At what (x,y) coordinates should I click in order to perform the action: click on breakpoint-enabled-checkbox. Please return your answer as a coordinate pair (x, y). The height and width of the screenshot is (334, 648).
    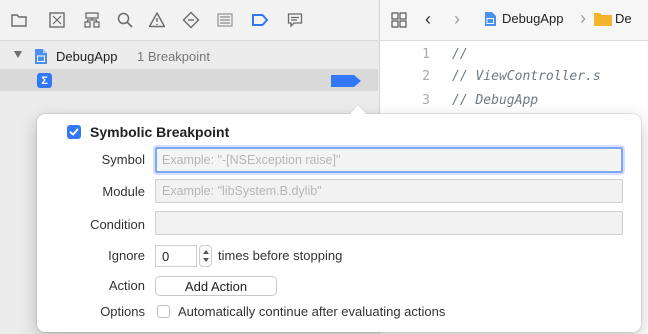
    Looking at the image, I should click on (74, 132).